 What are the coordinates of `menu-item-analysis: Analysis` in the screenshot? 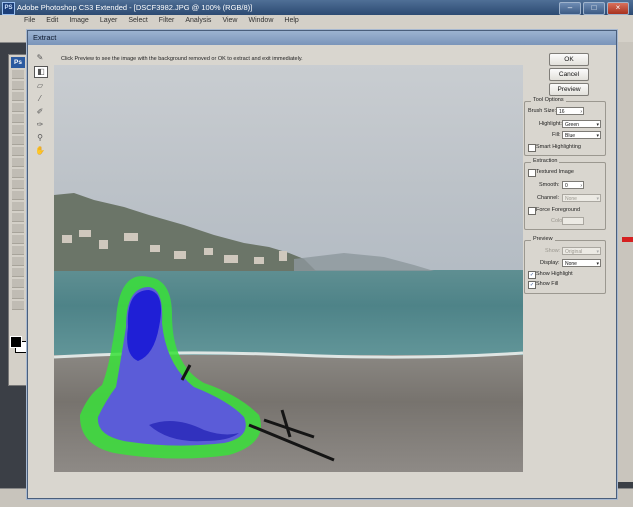 It's located at (198, 20).